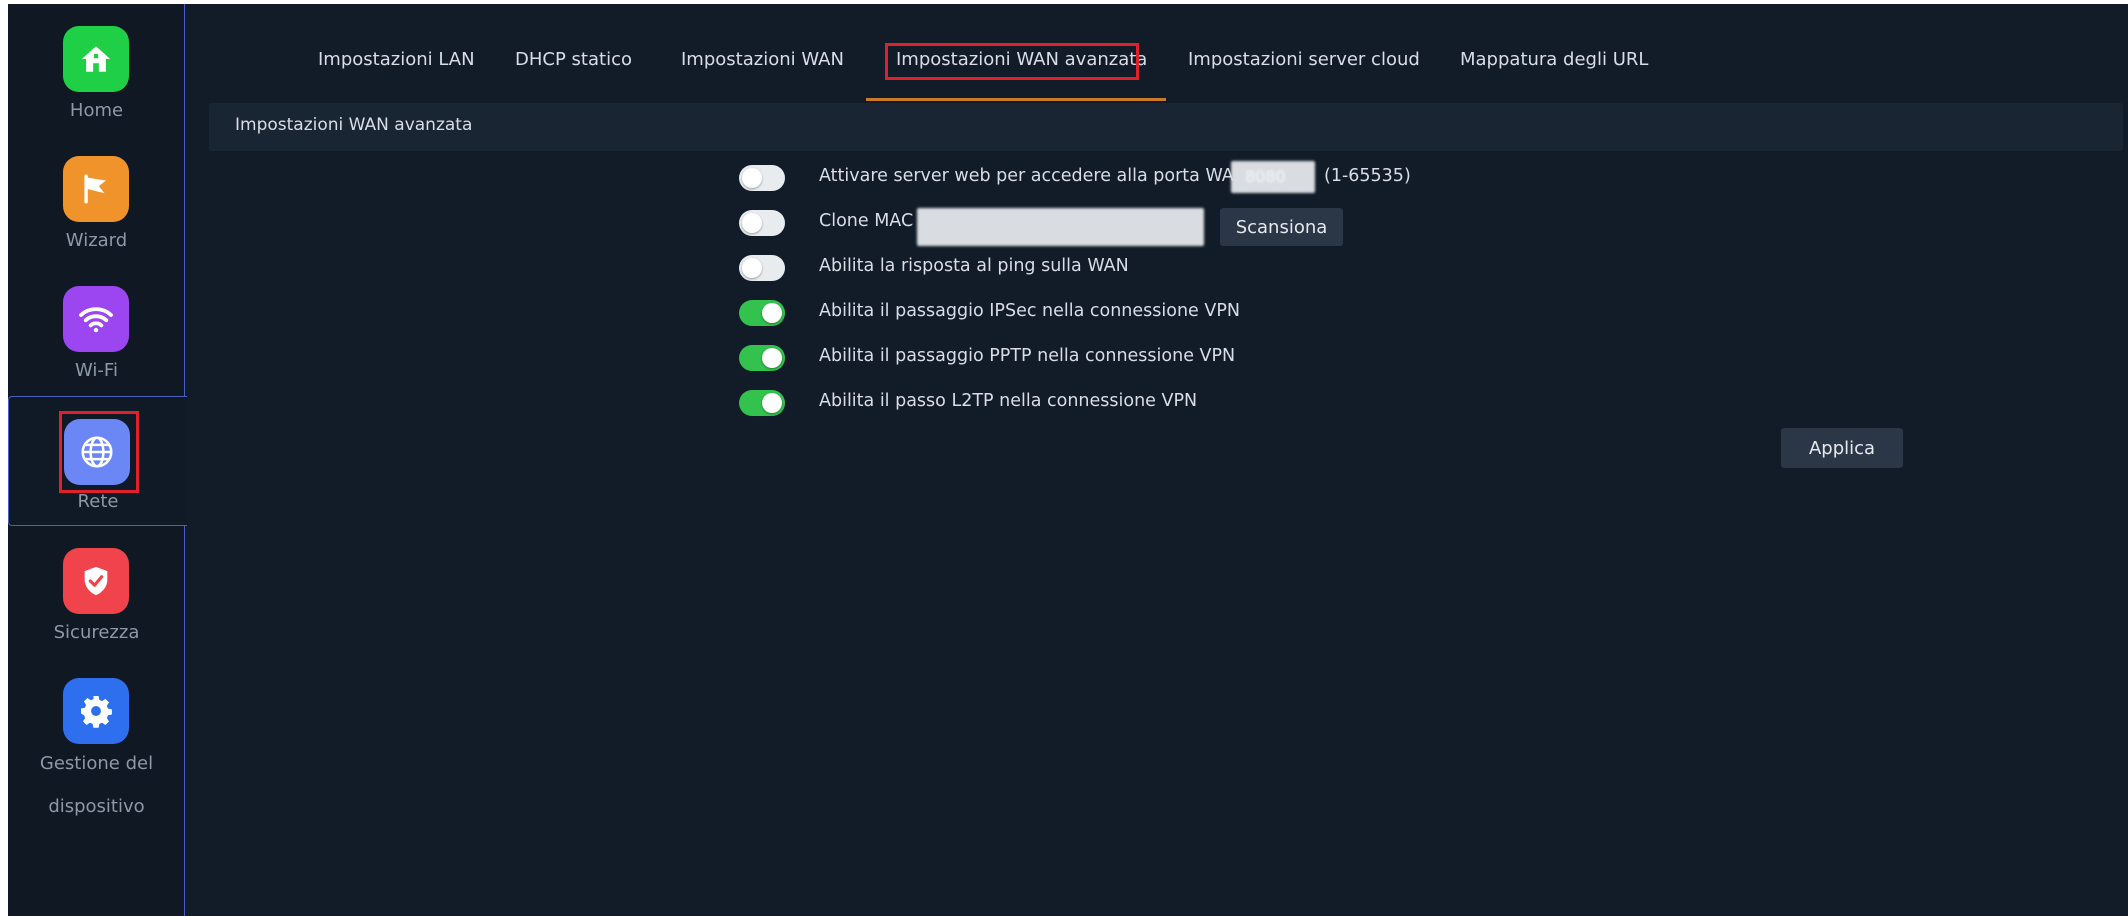 The height and width of the screenshot is (916, 2128). I want to click on clone-mac-toggle, so click(762, 223).